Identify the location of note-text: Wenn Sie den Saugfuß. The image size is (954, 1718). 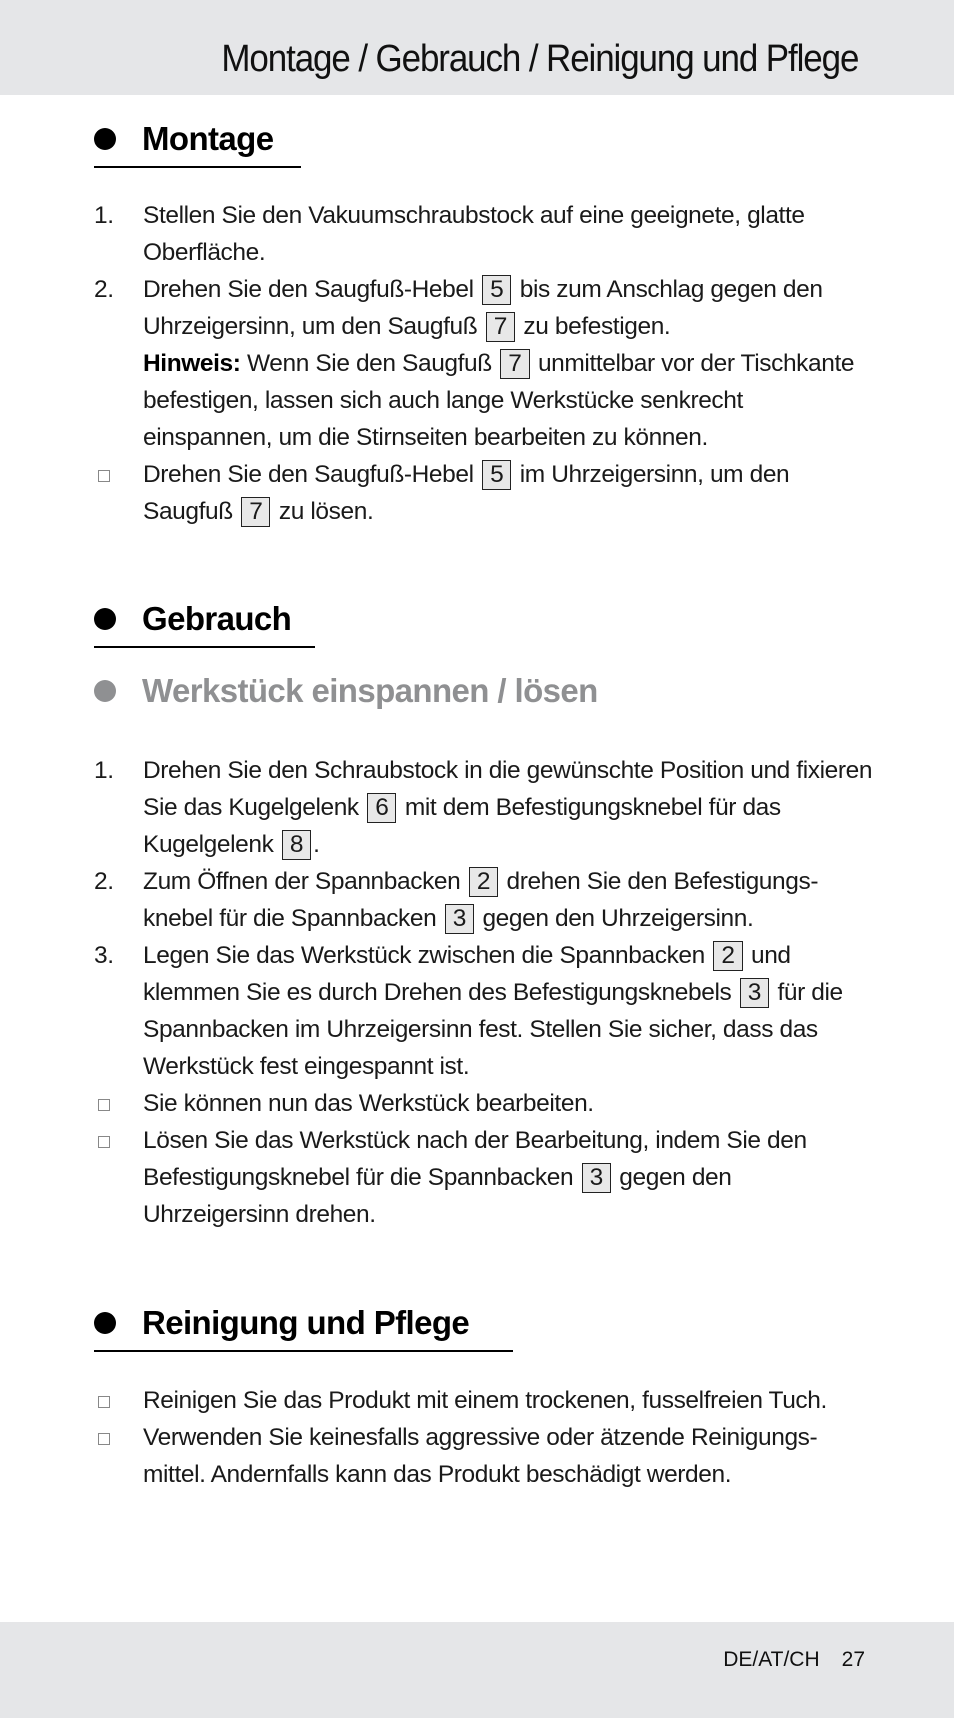
(369, 363).